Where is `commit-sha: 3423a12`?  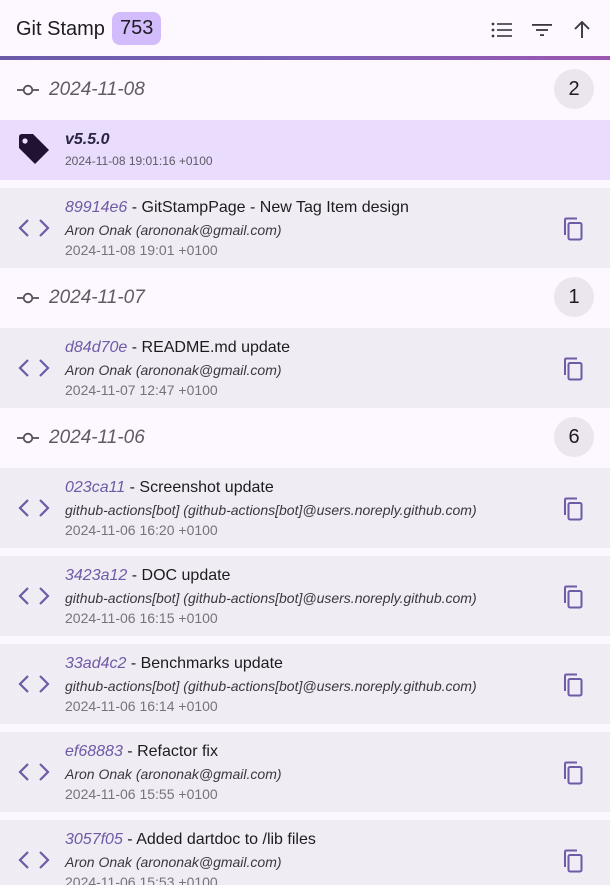
commit-sha: 3423a12 is located at coordinates (96, 575).